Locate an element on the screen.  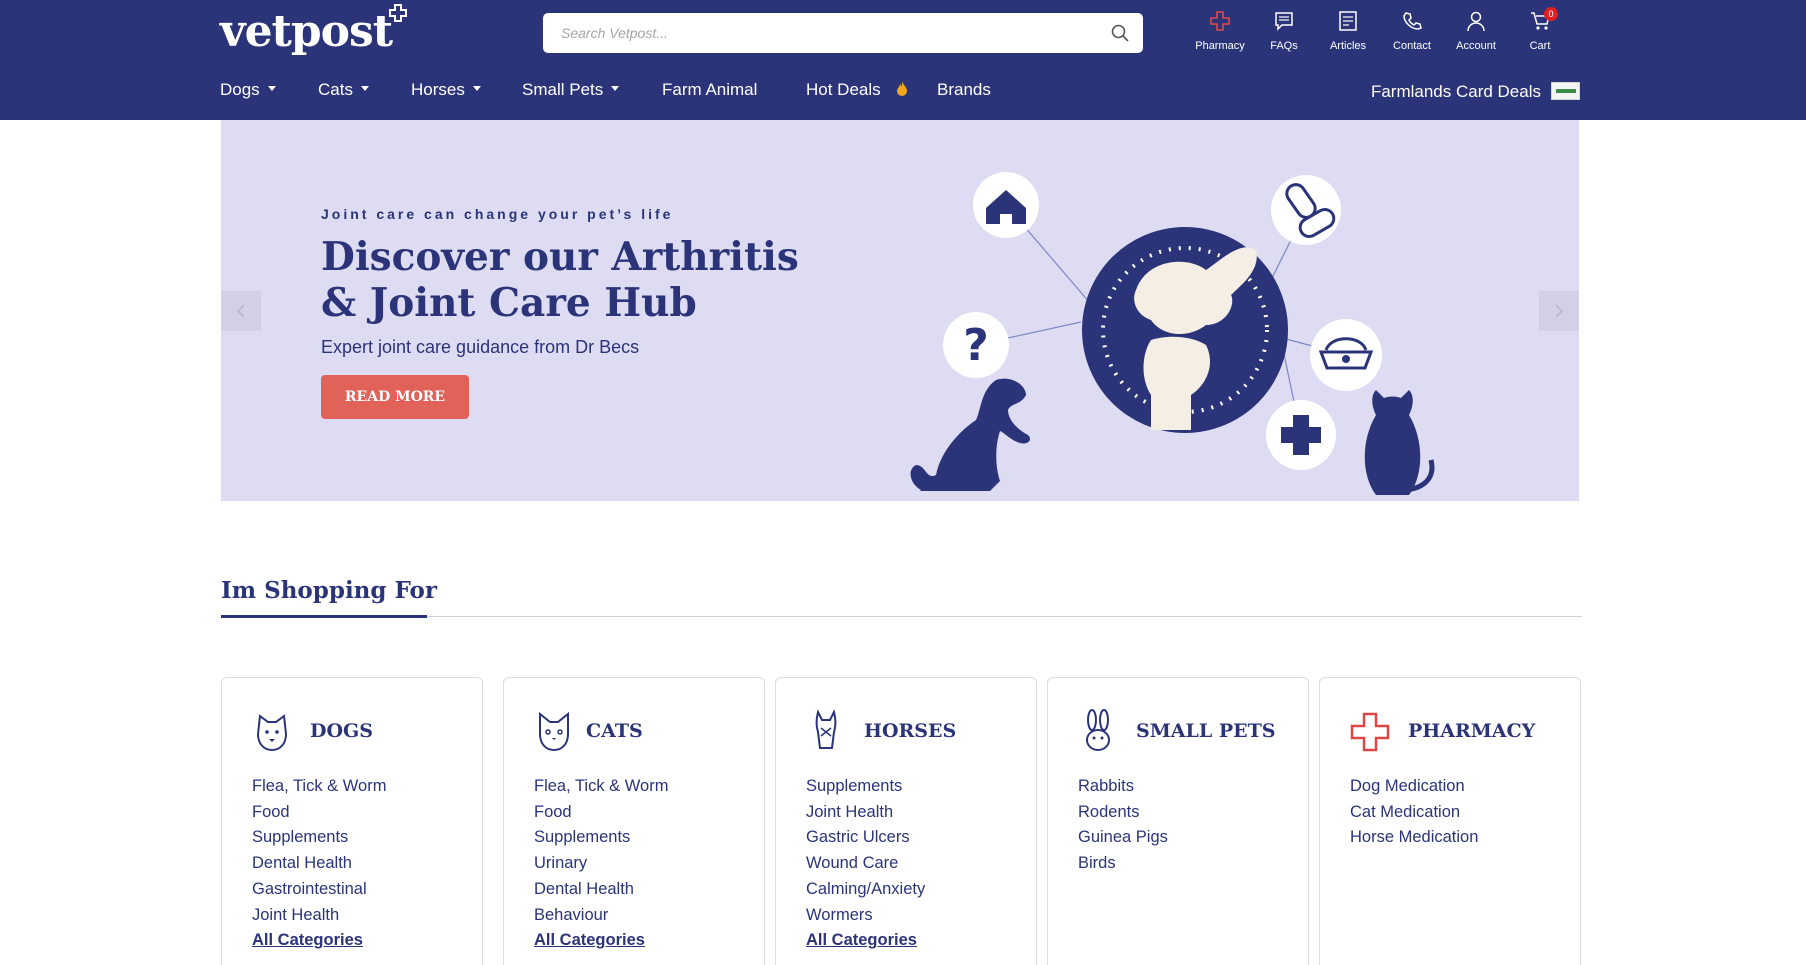
nav-item-farm-animal: Farm Animal is located at coordinates (709, 90).